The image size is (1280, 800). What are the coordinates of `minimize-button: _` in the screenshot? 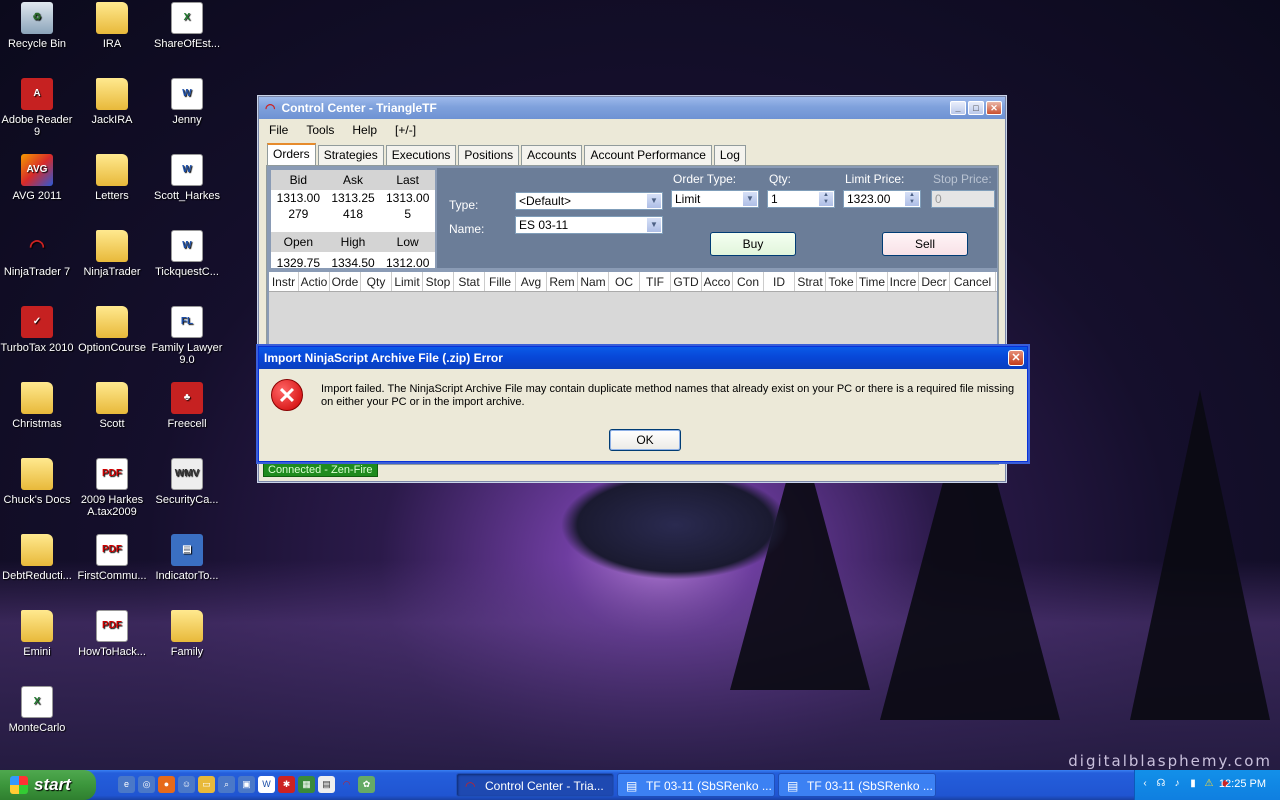 It's located at (958, 108).